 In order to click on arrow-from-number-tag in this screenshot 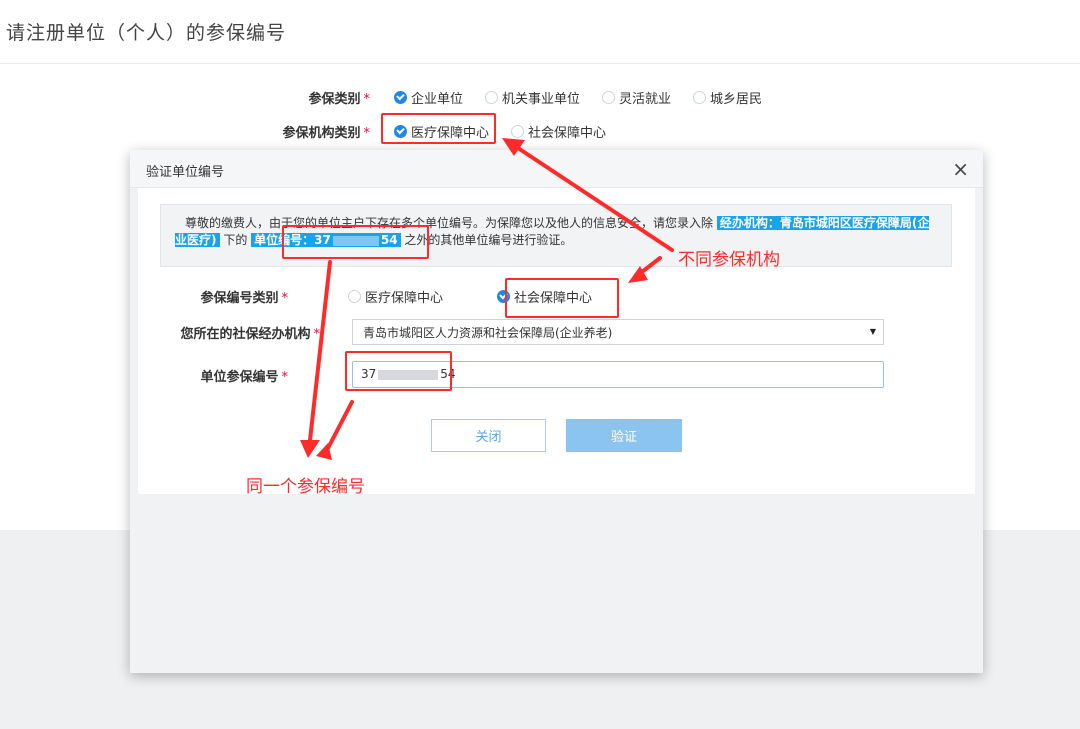, I will do `click(320, 351)`.